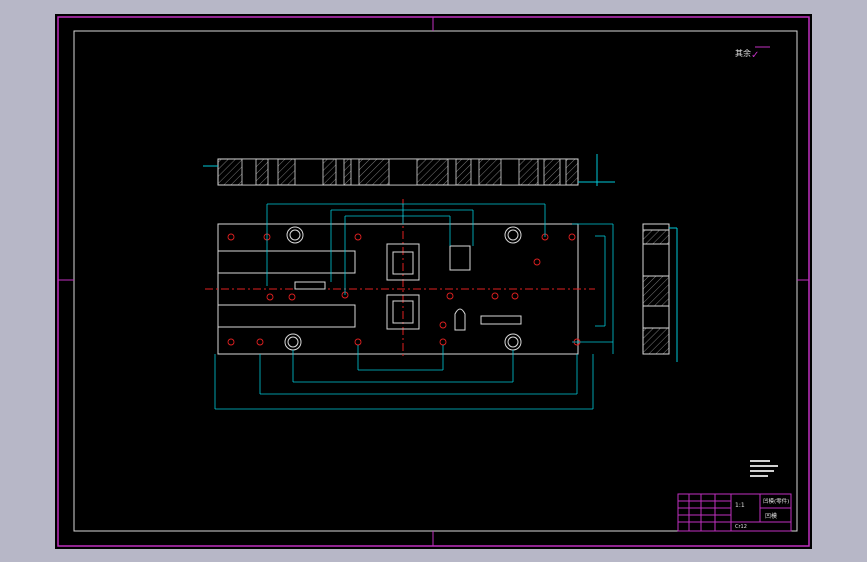 The width and height of the screenshot is (867, 562). I want to click on title-drawing-number: 凹模(零件), so click(776, 501).